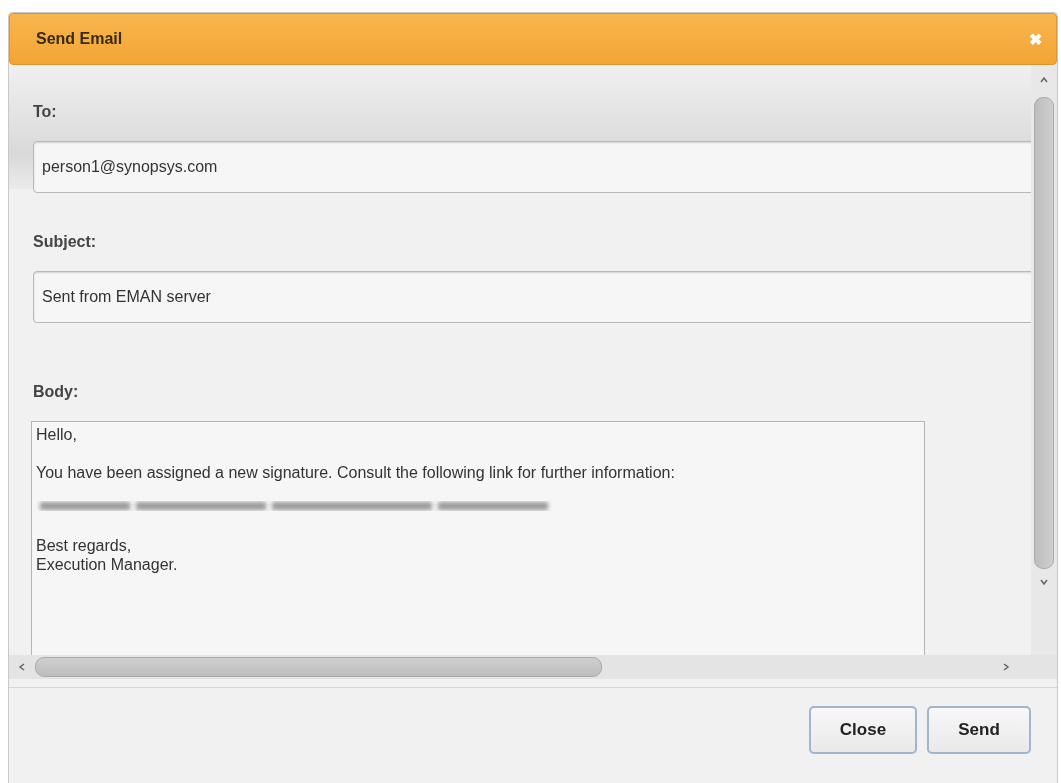 This screenshot has width=1061, height=783. What do you see at coordinates (532, 167) in the screenshot?
I see `input-field: person1@synopsys.com` at bounding box center [532, 167].